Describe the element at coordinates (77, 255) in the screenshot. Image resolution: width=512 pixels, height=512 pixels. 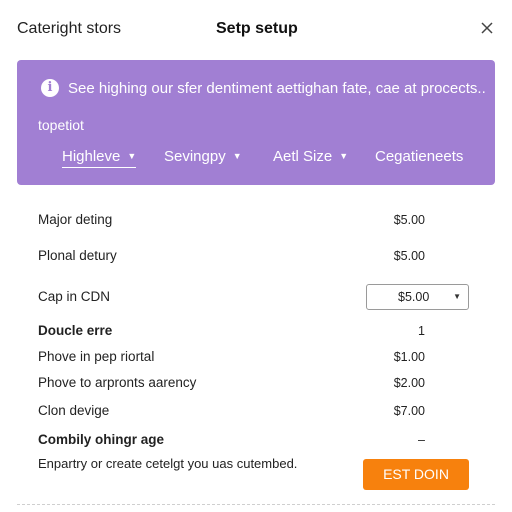
I see `row-label: Plonal detury` at that location.